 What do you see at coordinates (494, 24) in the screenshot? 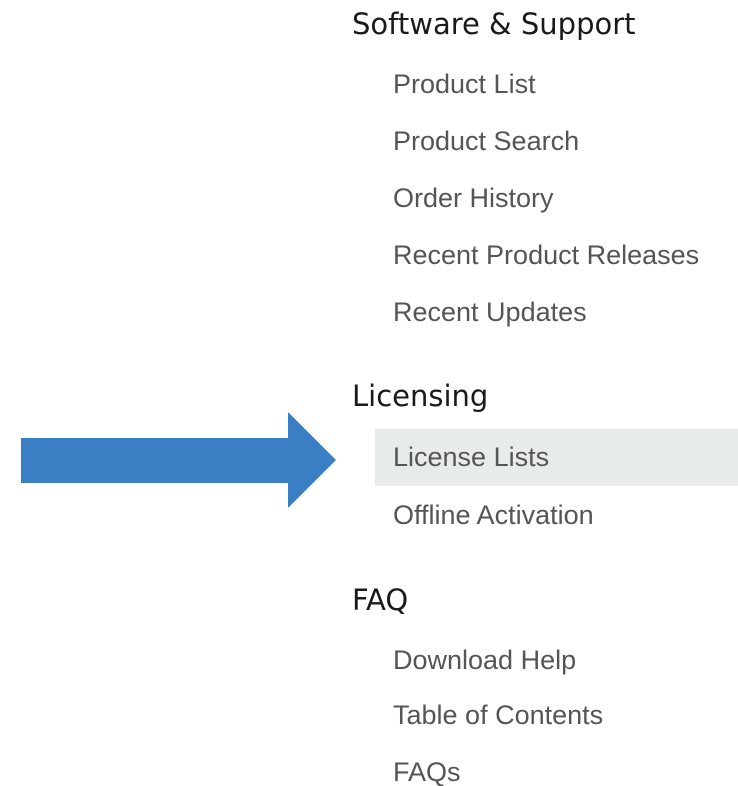
I see `section-title-software-support: Software & Support` at bounding box center [494, 24].